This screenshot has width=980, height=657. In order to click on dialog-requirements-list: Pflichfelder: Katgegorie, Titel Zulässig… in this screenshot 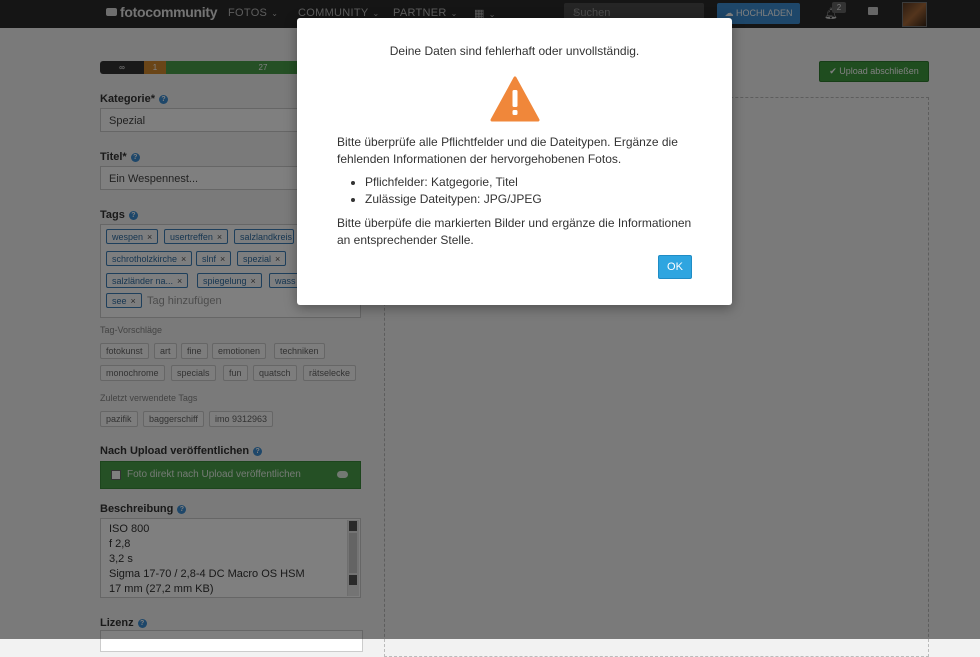, I will do `click(439, 191)`.